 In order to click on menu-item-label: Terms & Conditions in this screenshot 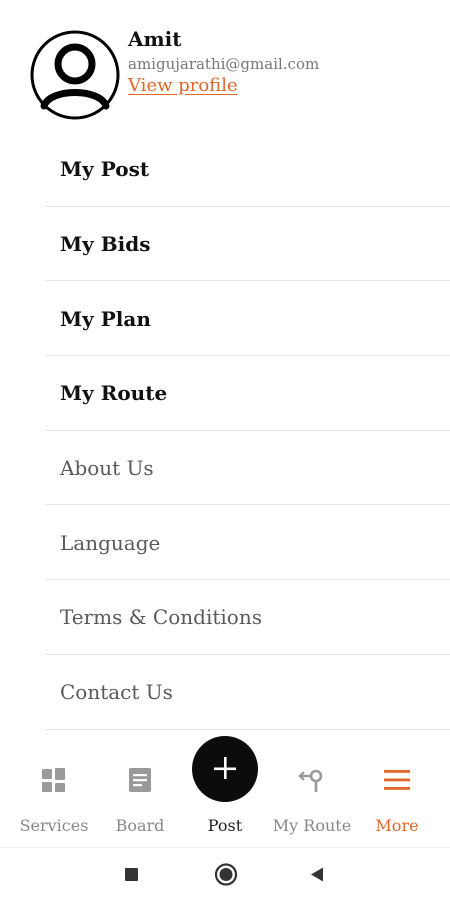, I will do `click(161, 617)`.